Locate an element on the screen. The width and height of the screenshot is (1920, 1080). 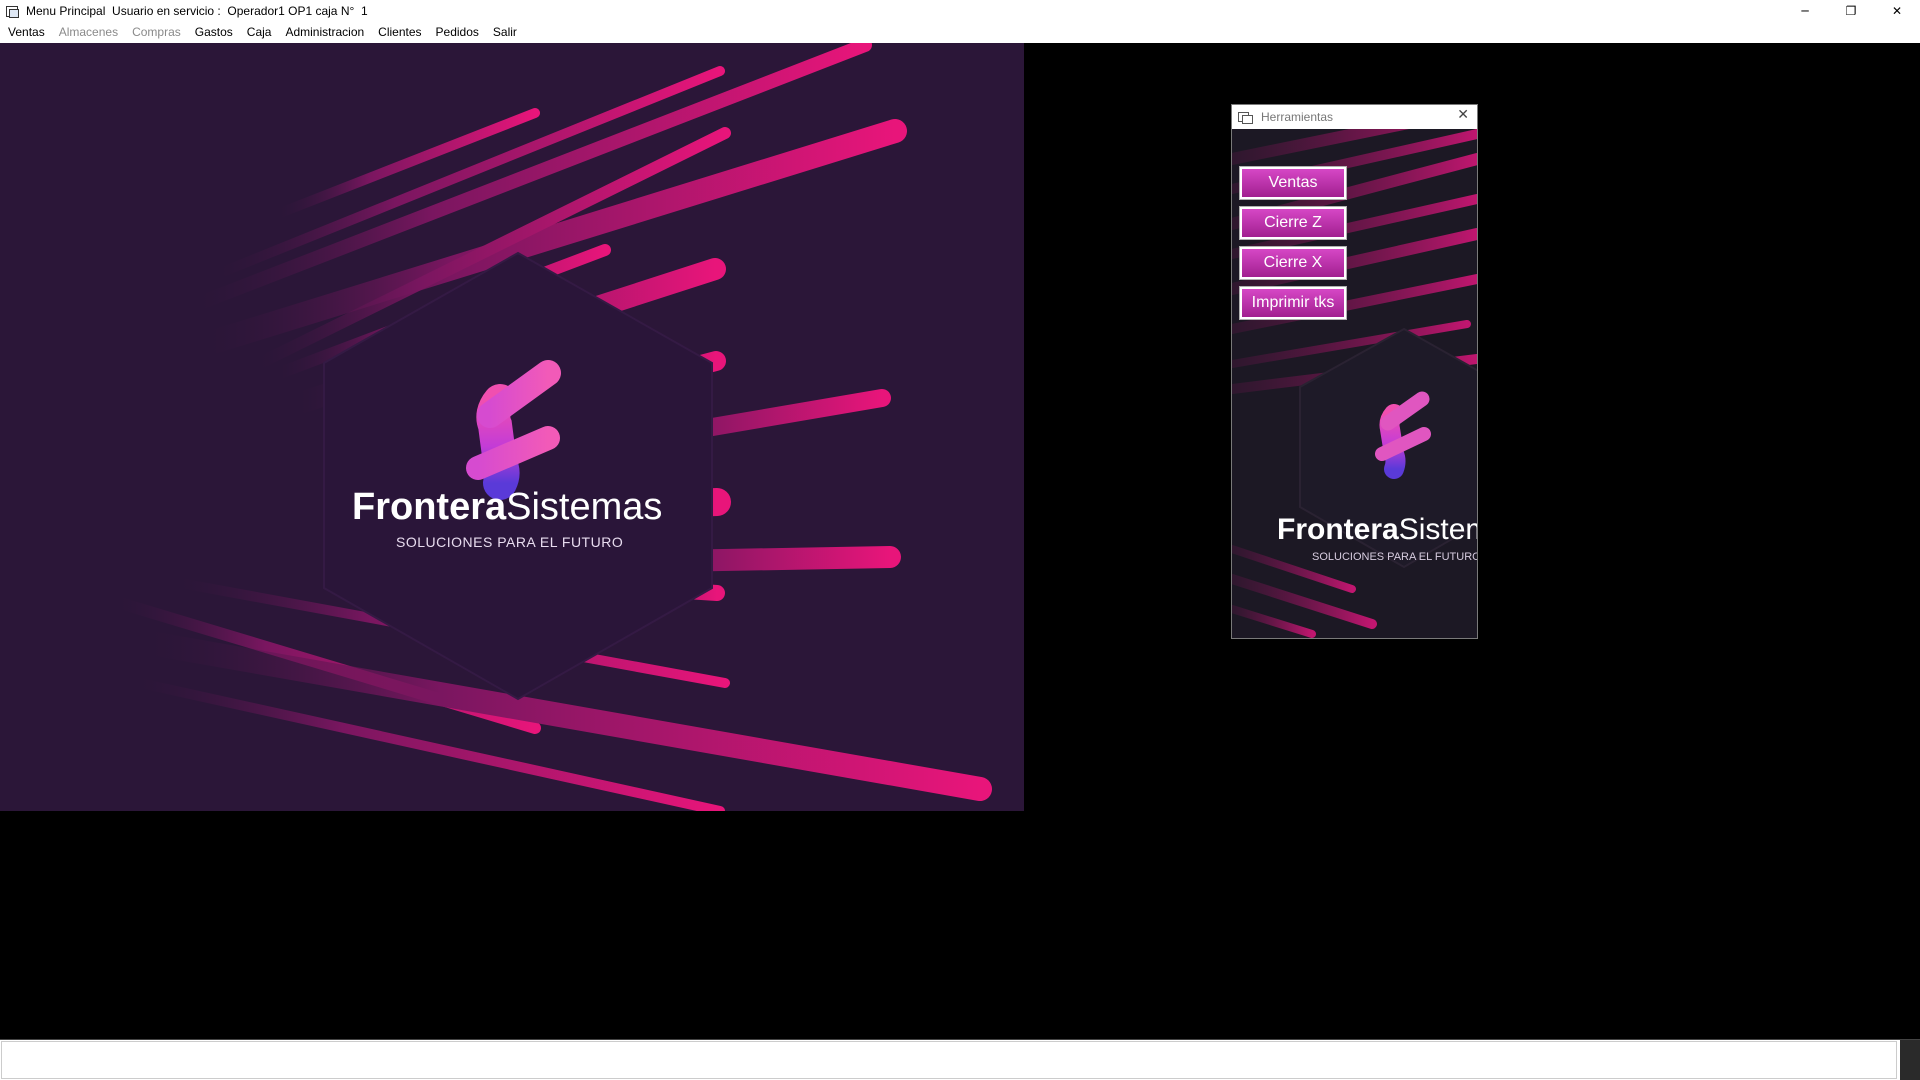
menu-compras: Compras is located at coordinates (156, 32).